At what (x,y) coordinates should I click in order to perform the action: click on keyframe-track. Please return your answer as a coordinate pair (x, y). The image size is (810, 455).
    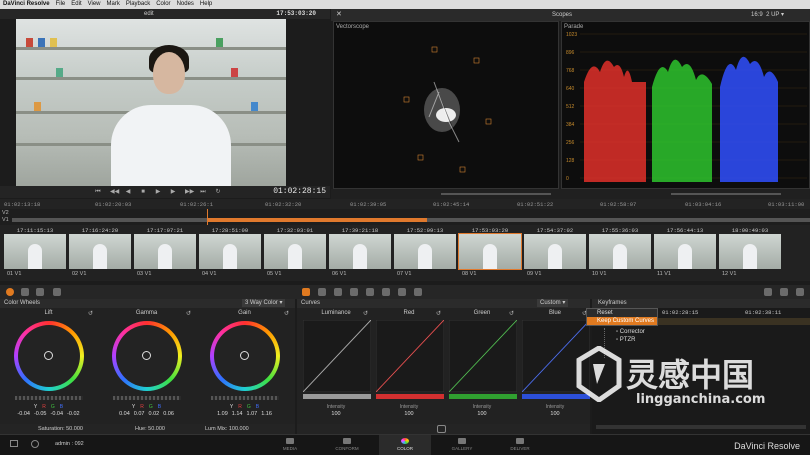
    Looking at the image, I should click on (734, 321).